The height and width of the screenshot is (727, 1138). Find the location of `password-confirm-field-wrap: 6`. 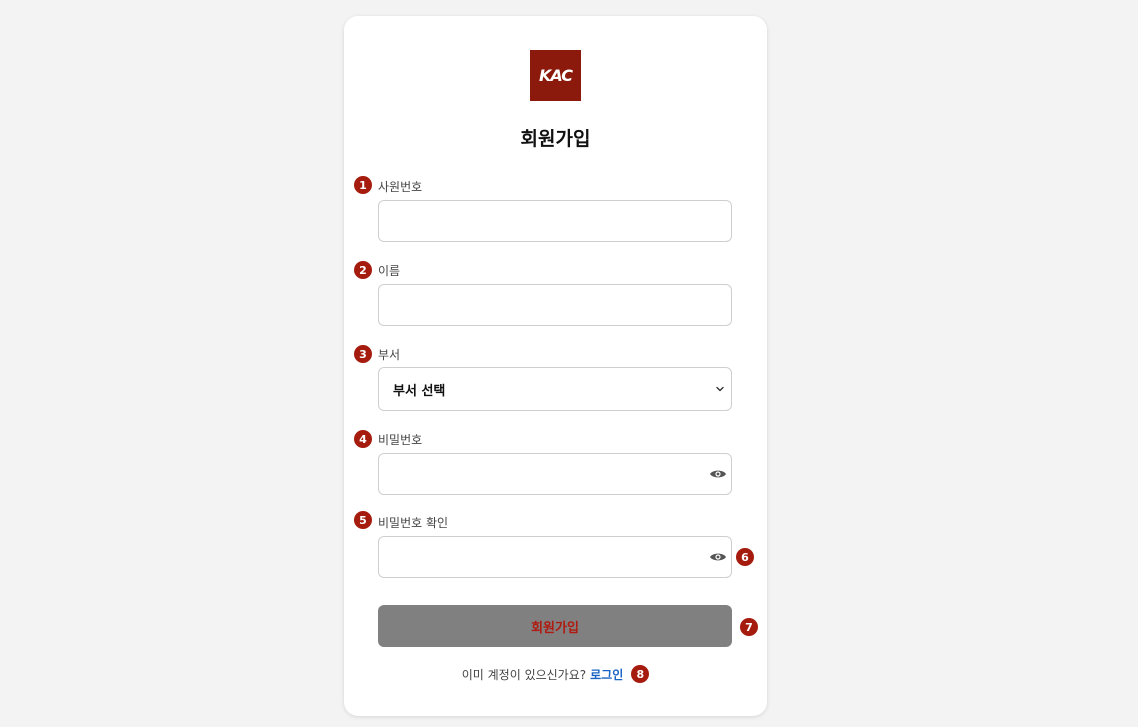

password-confirm-field-wrap: 6 is located at coordinates (555, 557).